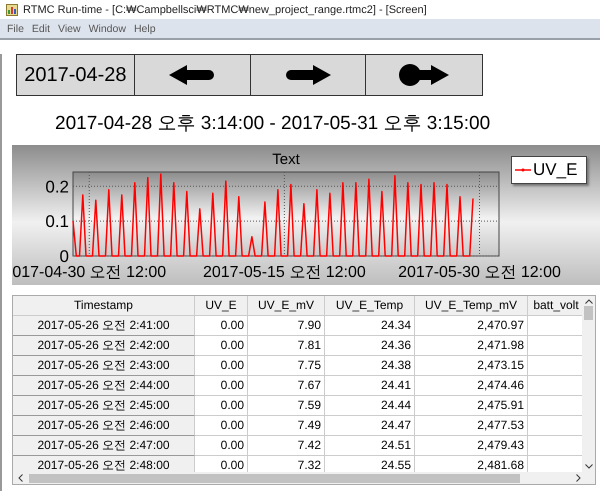  What do you see at coordinates (370, 406) in the screenshot?
I see `table-cell: 24.44` at bounding box center [370, 406].